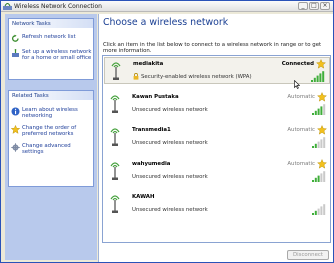 The height and width of the screenshot is (263, 334). What do you see at coordinates (51, 95) in the screenshot?
I see `related-tasks-header: Related Tasks` at bounding box center [51, 95].